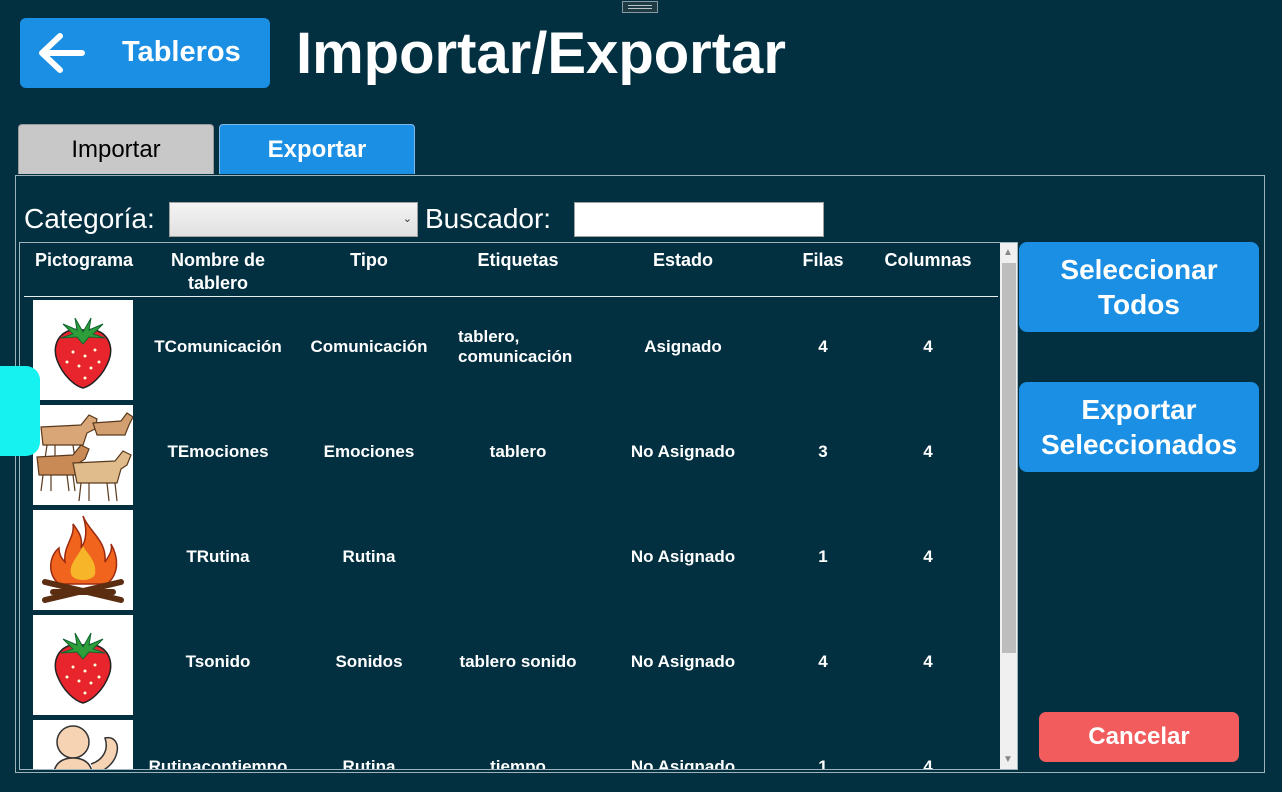 The image size is (1282, 792). What do you see at coordinates (518, 260) in the screenshot?
I see `column-header-etiquetas: Etiquetas` at bounding box center [518, 260].